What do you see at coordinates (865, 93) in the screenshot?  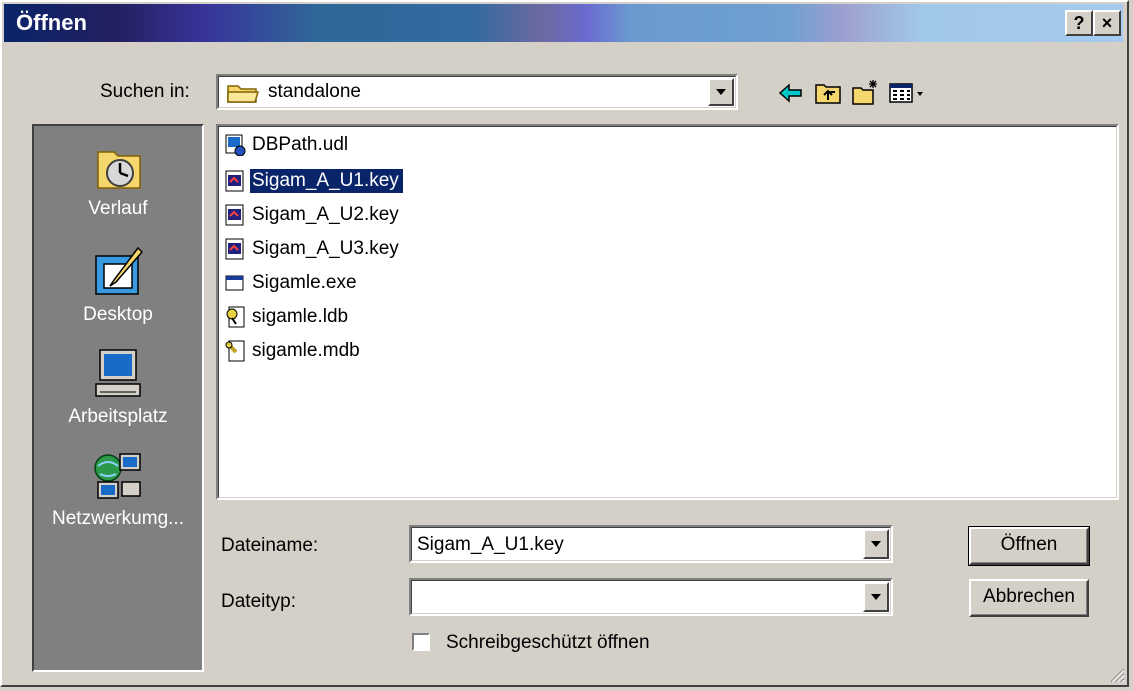 I see `new-folder-icon` at bounding box center [865, 93].